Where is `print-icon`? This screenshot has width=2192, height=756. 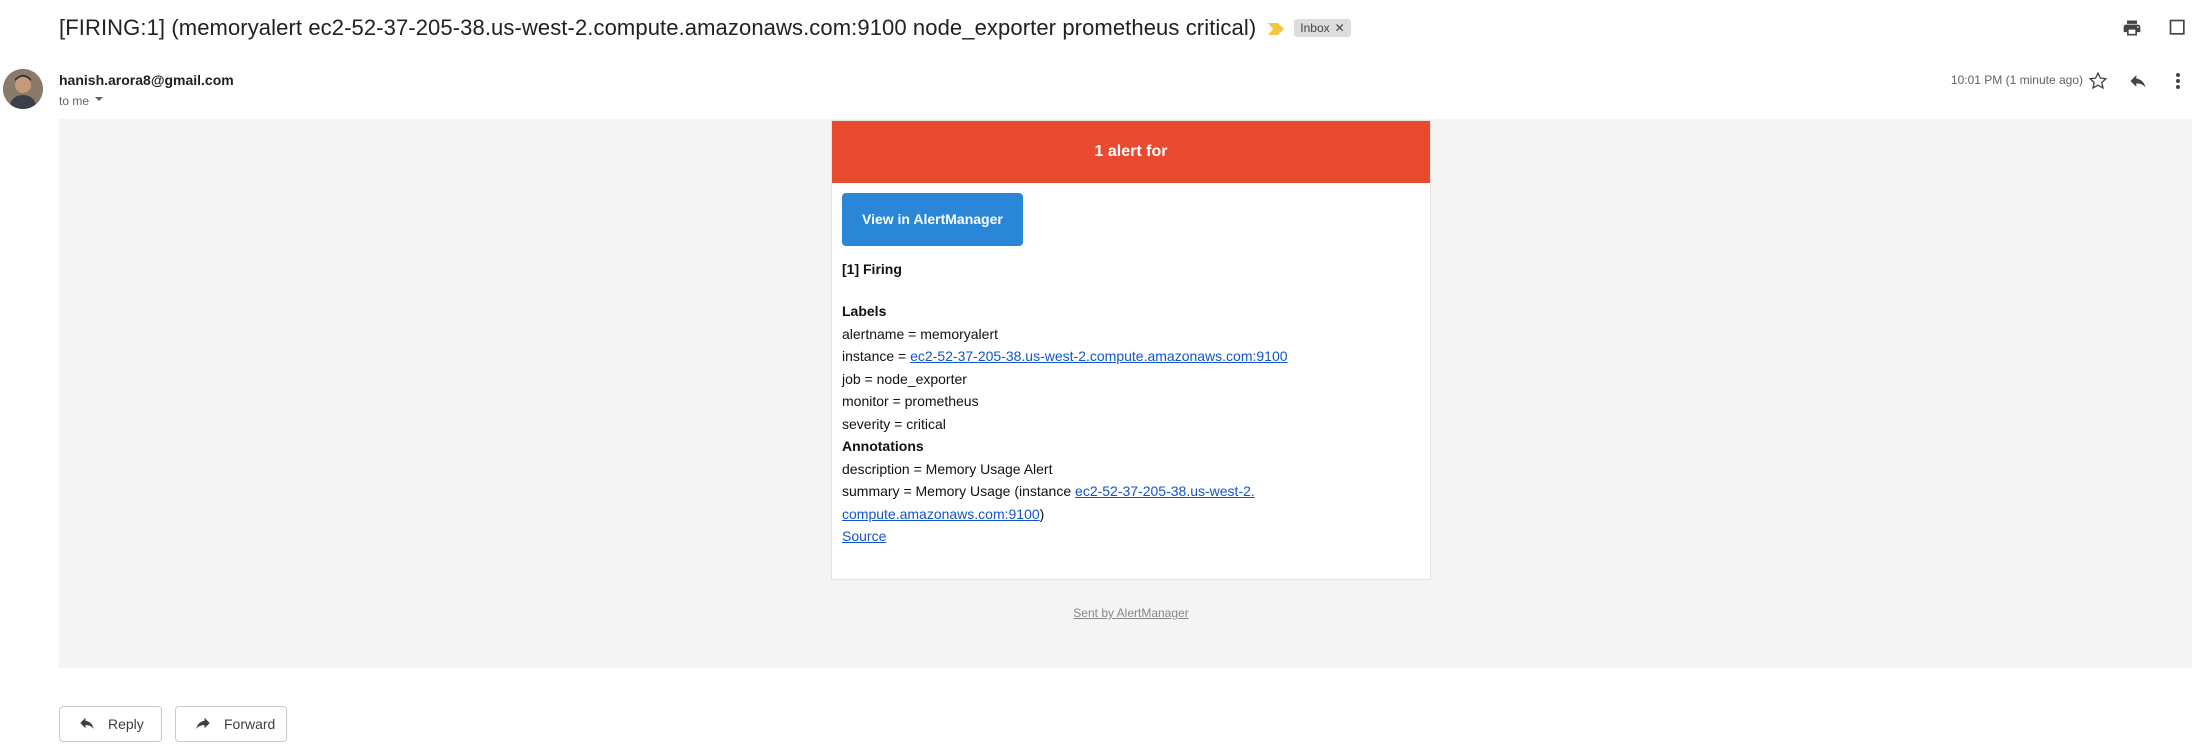 print-icon is located at coordinates (2132, 28).